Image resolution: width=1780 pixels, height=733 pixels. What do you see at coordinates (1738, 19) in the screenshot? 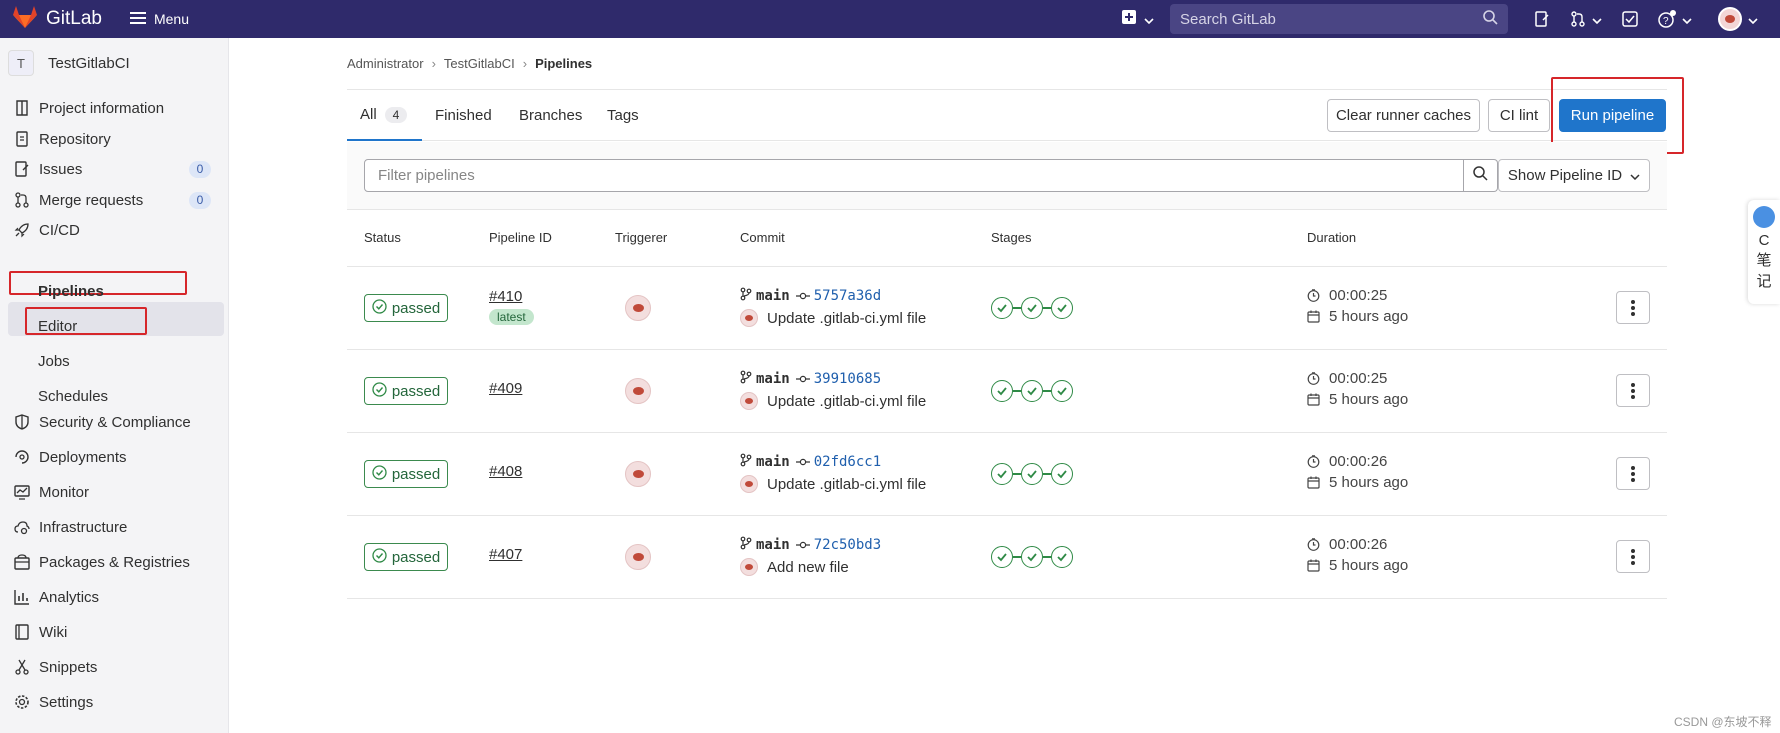
I see `user-menu` at bounding box center [1738, 19].